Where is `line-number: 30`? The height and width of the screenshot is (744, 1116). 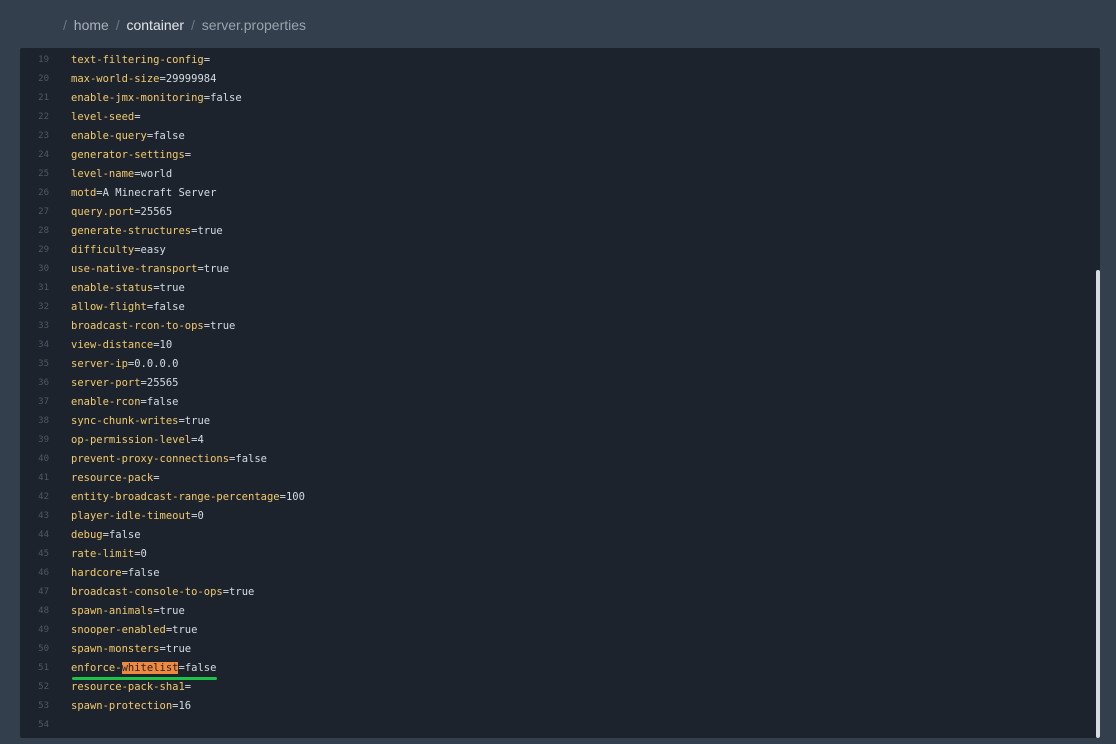
line-number: 30 is located at coordinates (43, 269).